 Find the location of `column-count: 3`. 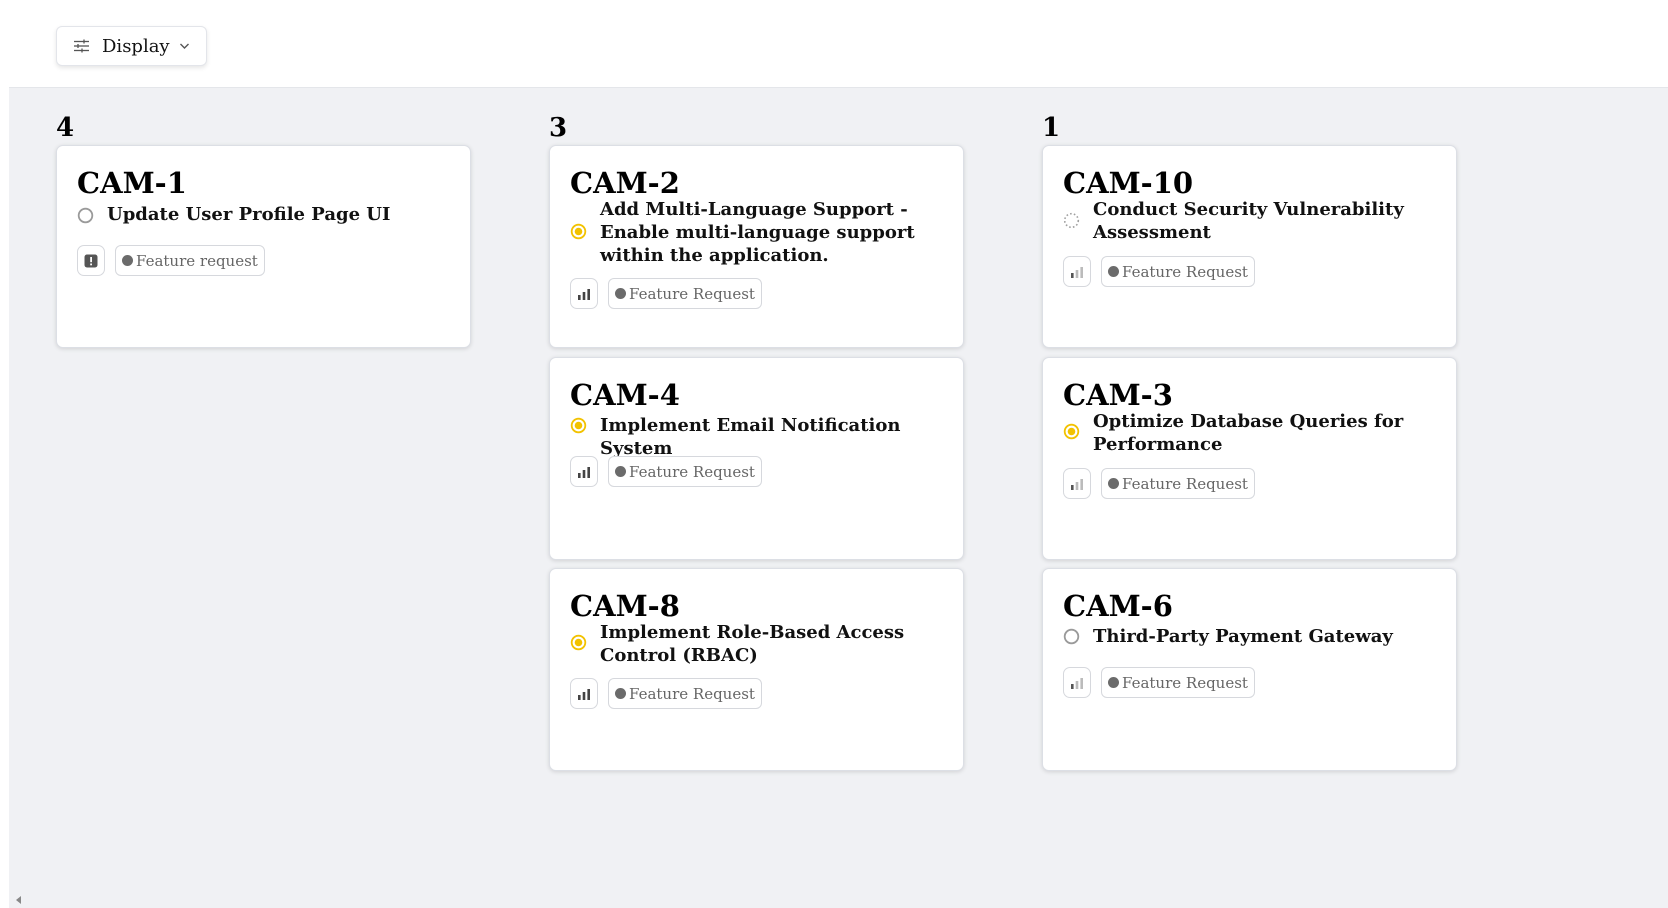

column-count: 3 is located at coordinates (558, 128).